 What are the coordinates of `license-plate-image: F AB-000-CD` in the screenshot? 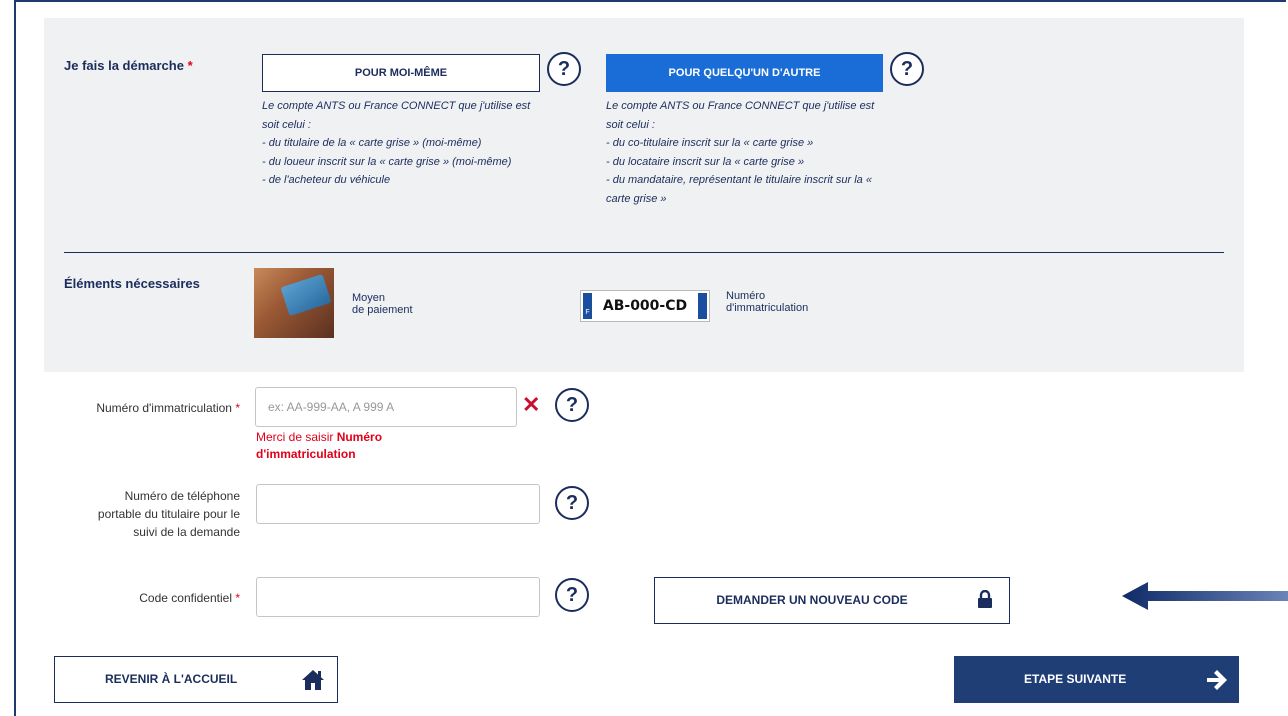 It's located at (645, 306).